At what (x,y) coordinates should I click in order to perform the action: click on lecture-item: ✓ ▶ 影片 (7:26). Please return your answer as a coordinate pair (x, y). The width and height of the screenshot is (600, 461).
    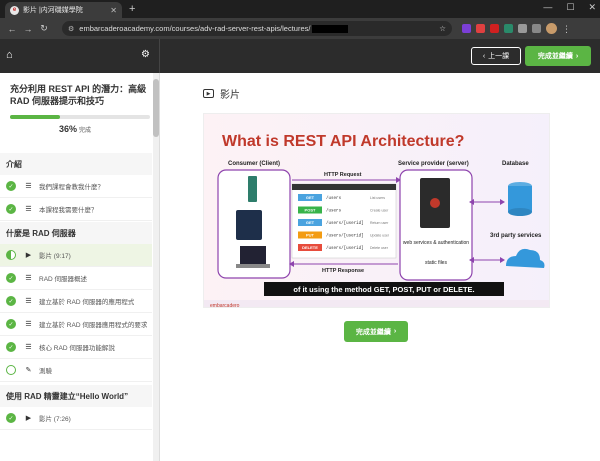
    Looking at the image, I should click on (76, 418).